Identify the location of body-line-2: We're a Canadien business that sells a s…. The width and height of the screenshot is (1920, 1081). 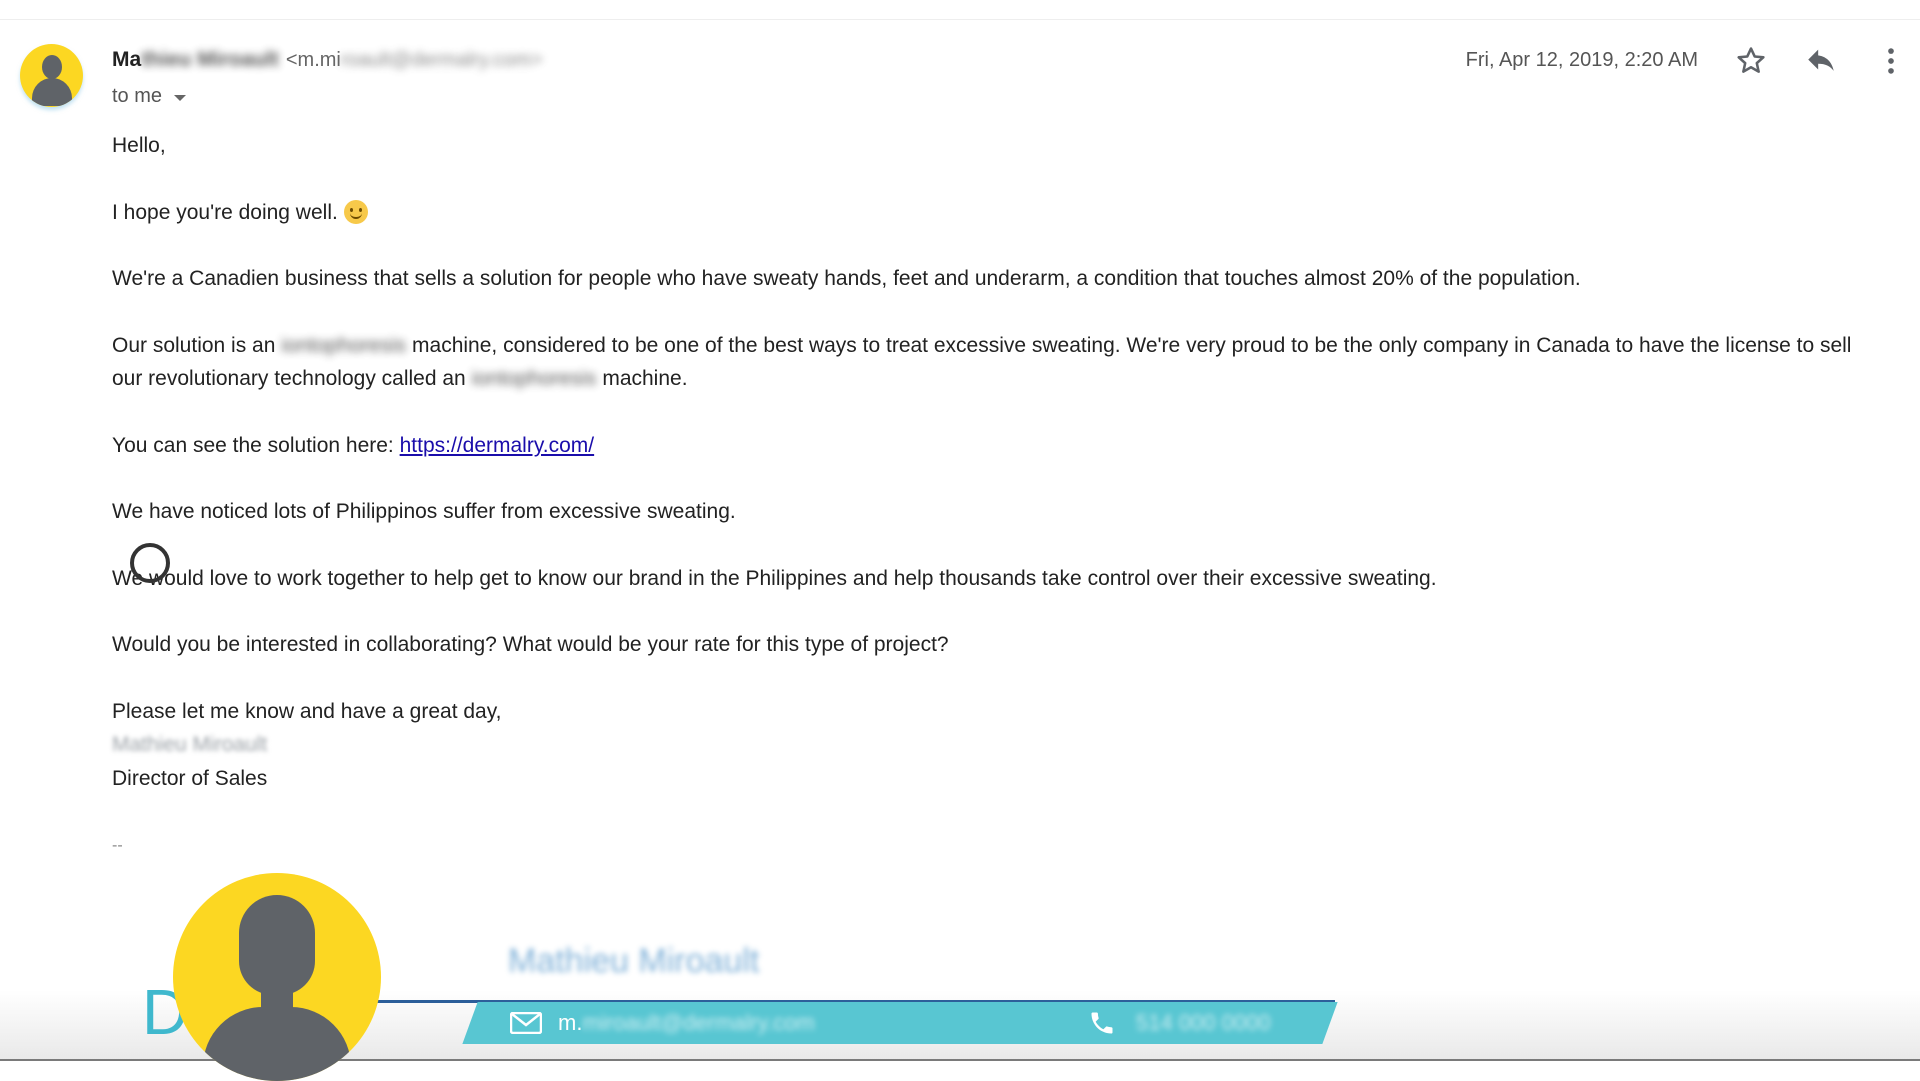
(846, 278).